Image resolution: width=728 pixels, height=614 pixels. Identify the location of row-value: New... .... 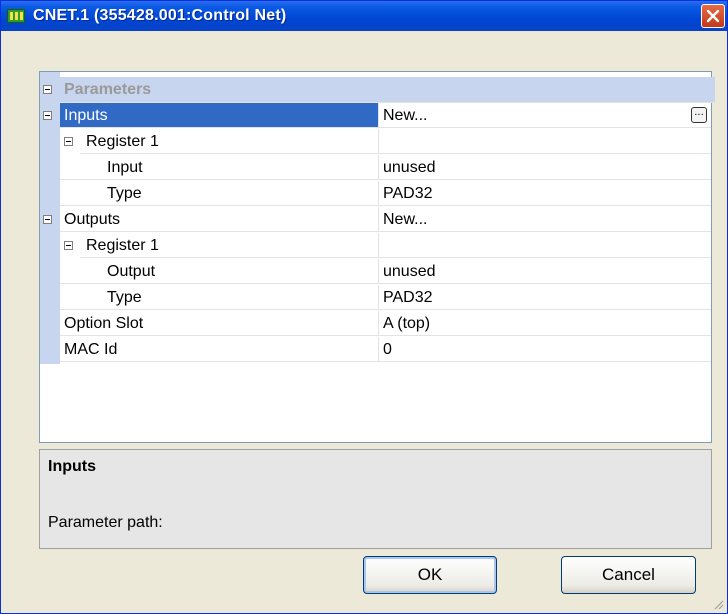
(544, 115).